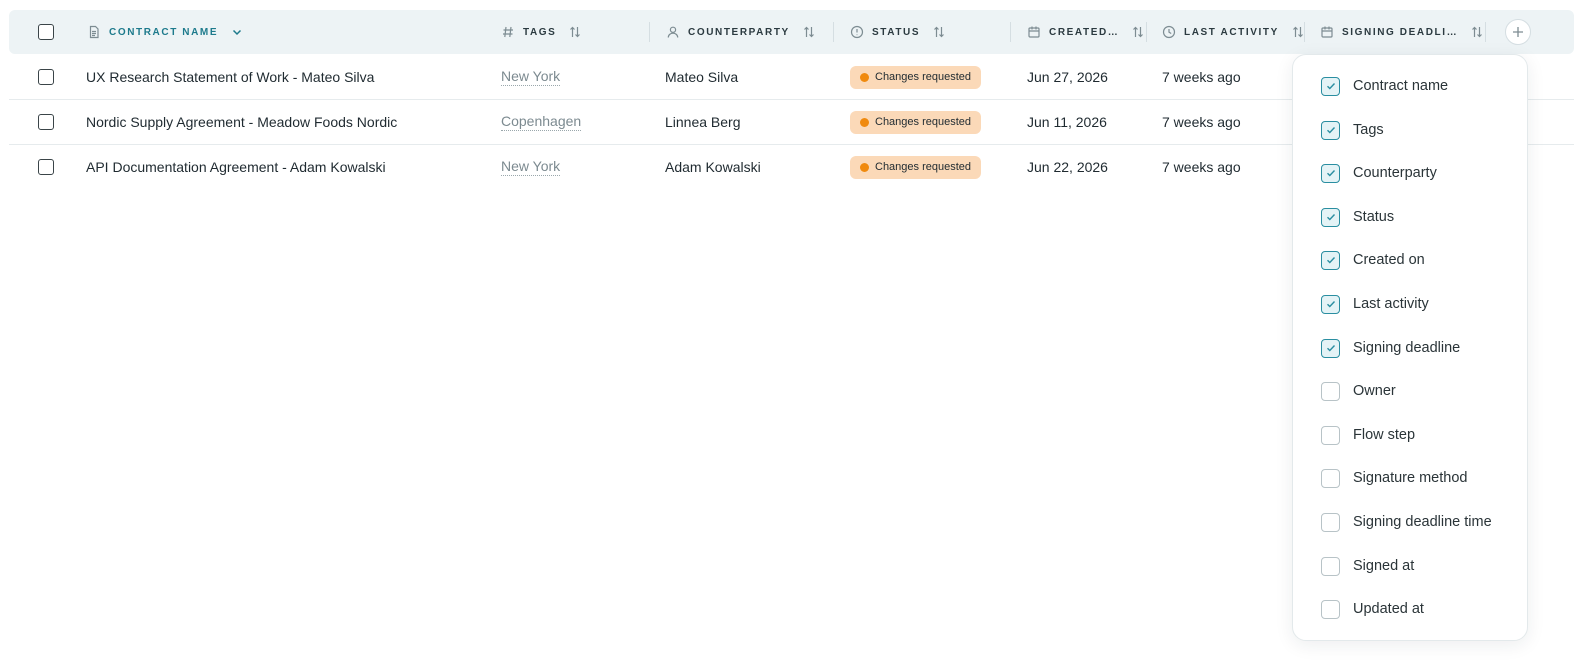  I want to click on column-label: Contract name, so click(164, 32).